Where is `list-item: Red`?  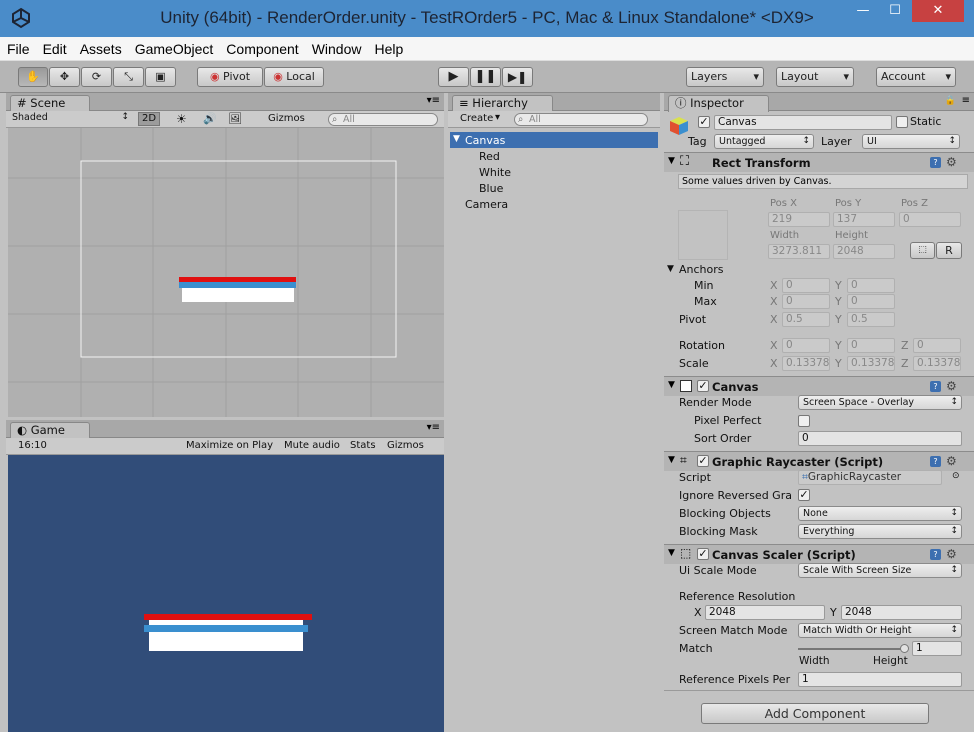
list-item: Red is located at coordinates (489, 156).